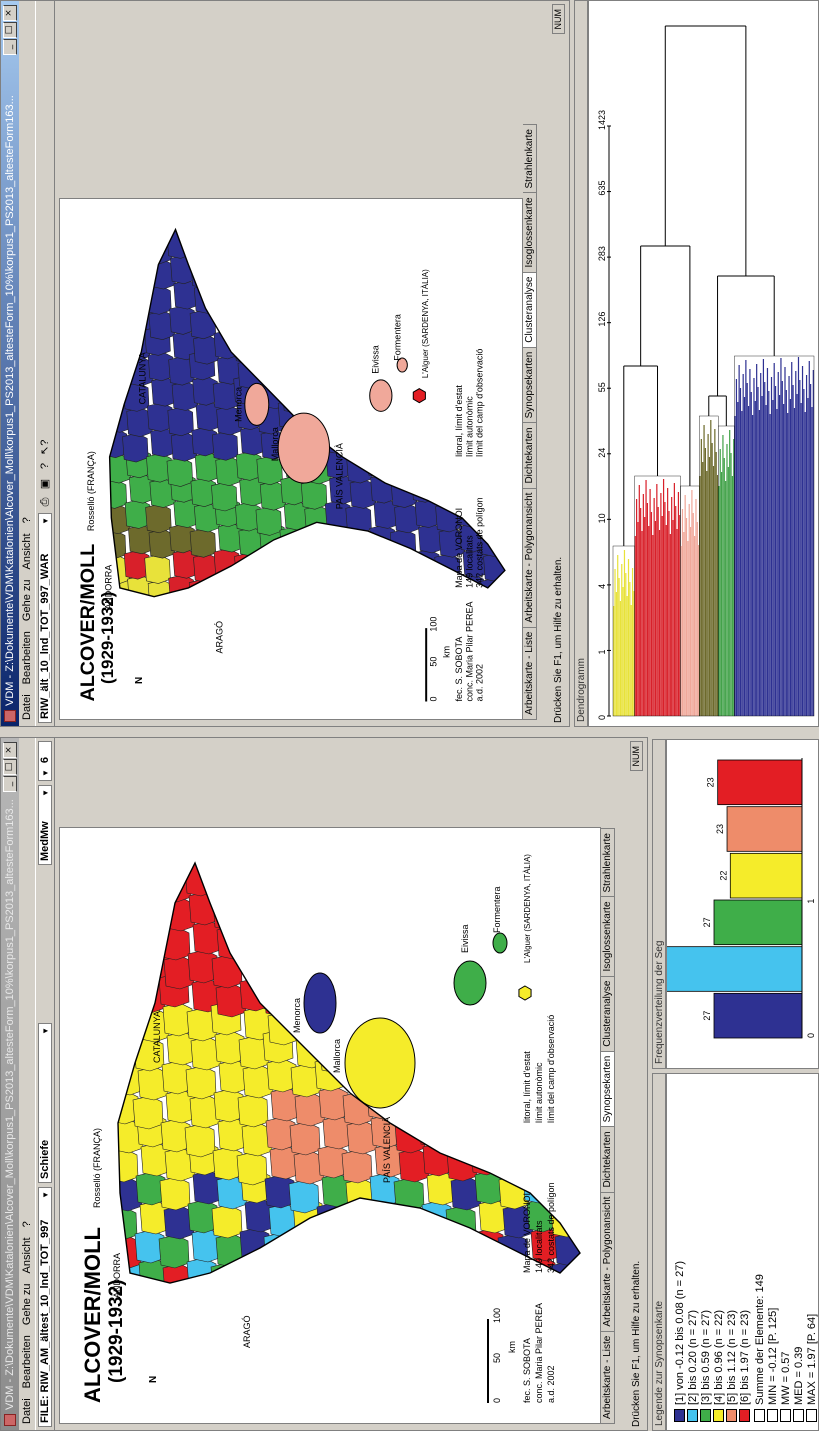  Describe the element at coordinates (539, 1353) in the screenshot. I see `map-credit-line: conc. Maria Pilar PEREA` at that location.